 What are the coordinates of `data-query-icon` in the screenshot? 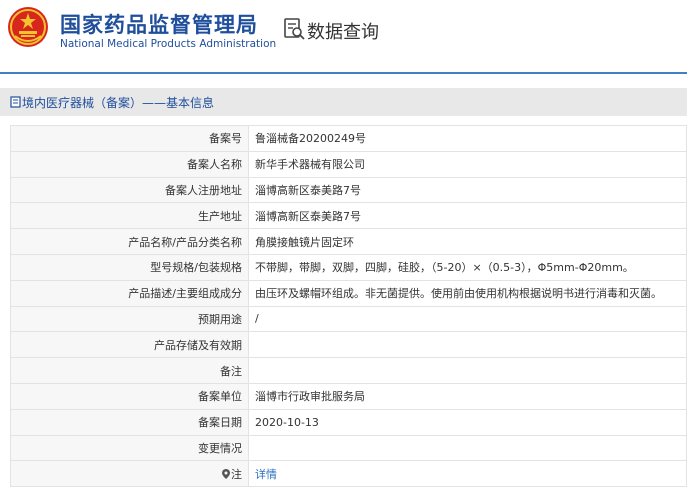 It's located at (294, 29).